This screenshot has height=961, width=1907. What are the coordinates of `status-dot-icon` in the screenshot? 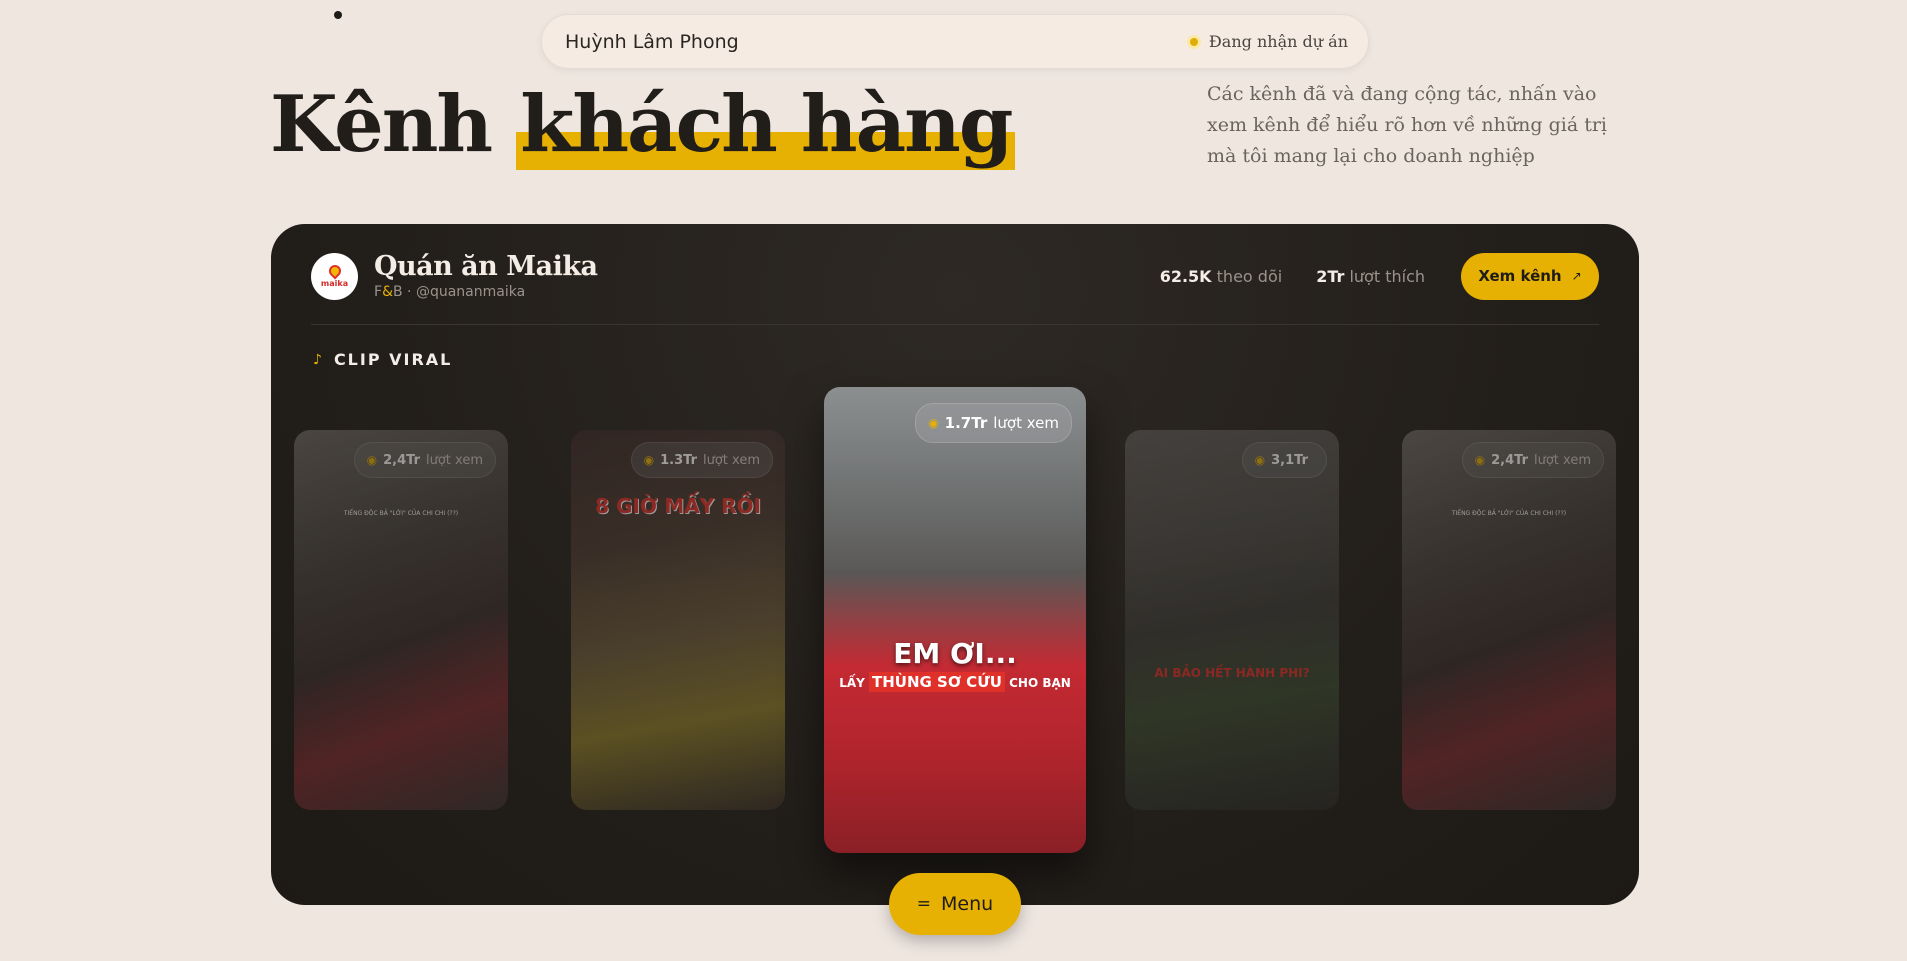 It's located at (1193, 41).